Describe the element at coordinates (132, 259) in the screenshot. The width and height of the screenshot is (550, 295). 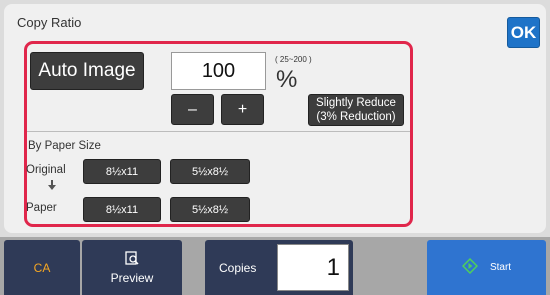
I see `preview-icon` at that location.